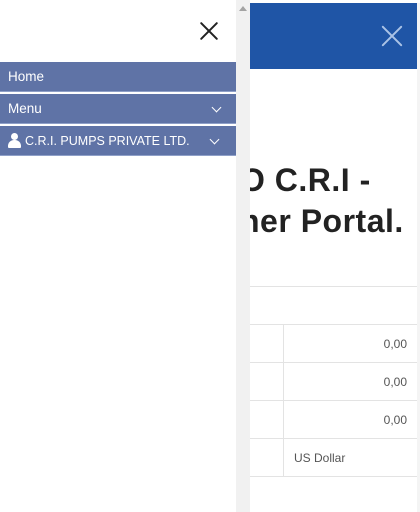 This screenshot has width=420, height=512. What do you see at coordinates (322, 221) in the screenshot?
I see `page-title-line-2: ner Portal.` at bounding box center [322, 221].